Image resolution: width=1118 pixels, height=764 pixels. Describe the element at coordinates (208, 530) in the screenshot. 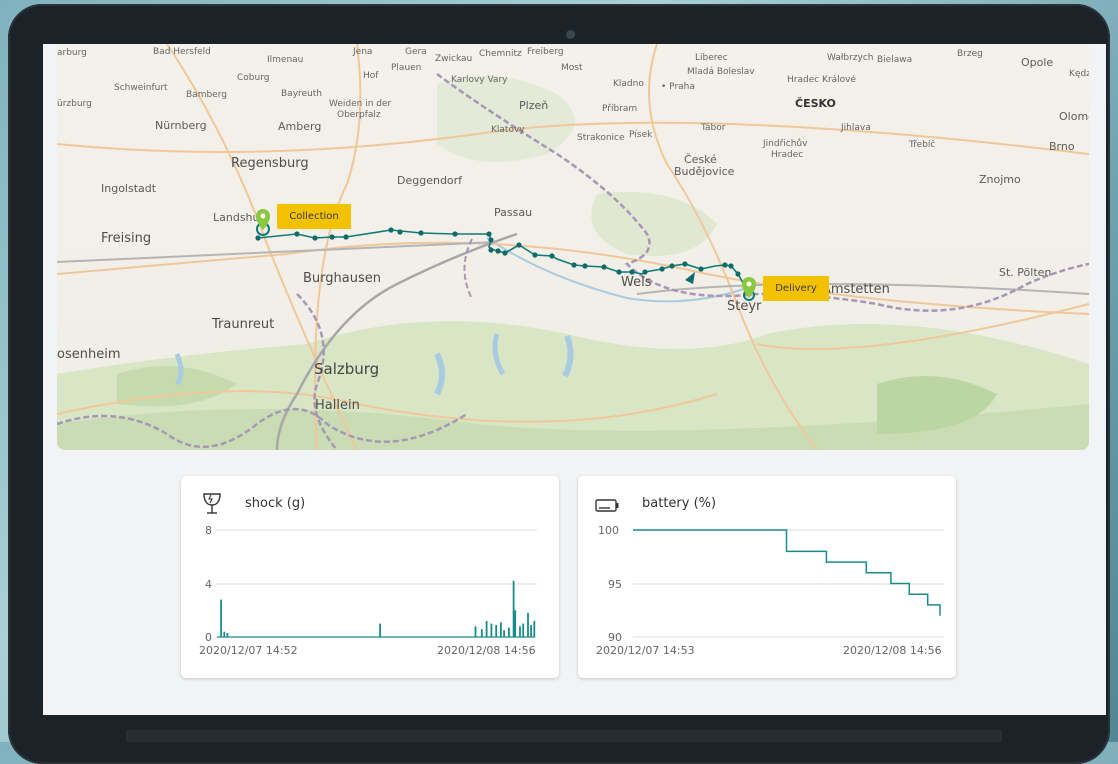

I see `y-tick: 8` at that location.